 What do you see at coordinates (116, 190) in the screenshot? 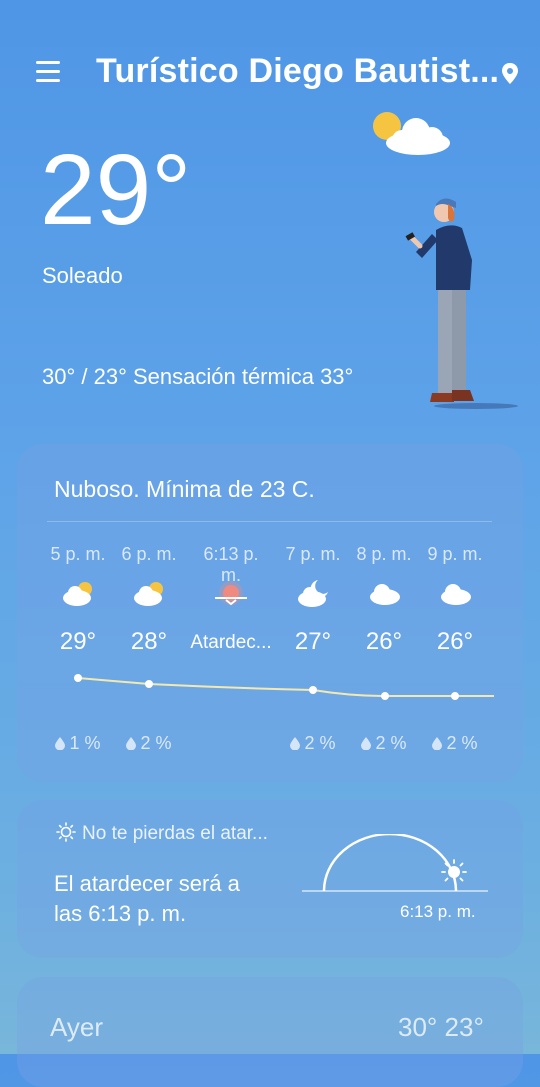
I see `current-temperature: 29°` at bounding box center [116, 190].